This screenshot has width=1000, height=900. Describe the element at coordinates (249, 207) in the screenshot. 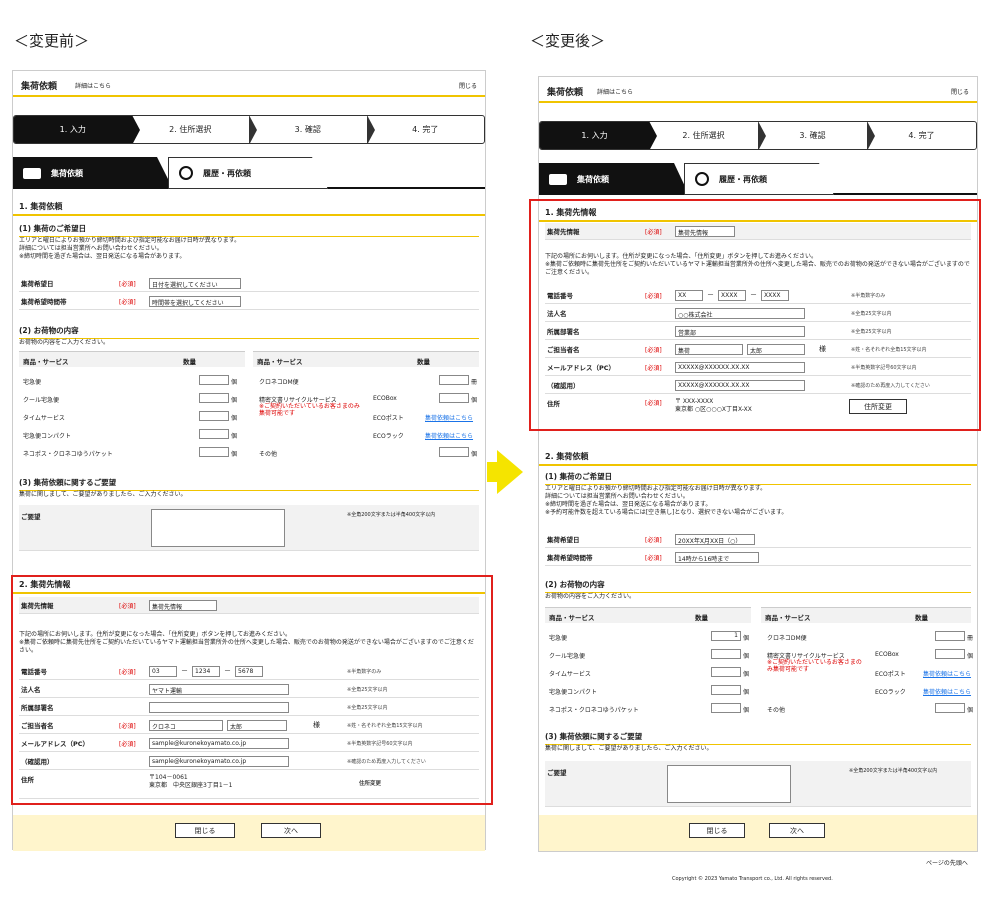

I see `section-request-title: 1. 集荷依頼` at that location.